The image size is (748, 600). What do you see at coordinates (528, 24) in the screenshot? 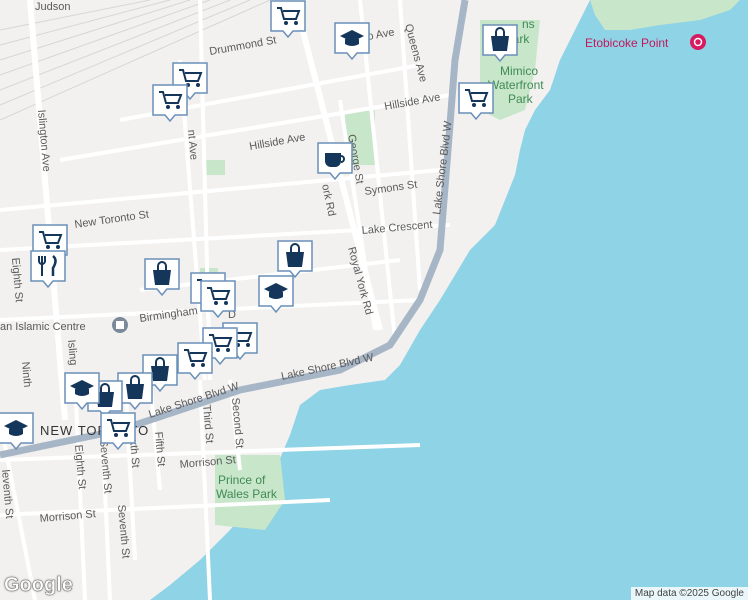
I see `label-humber-park-partial: ns` at bounding box center [528, 24].